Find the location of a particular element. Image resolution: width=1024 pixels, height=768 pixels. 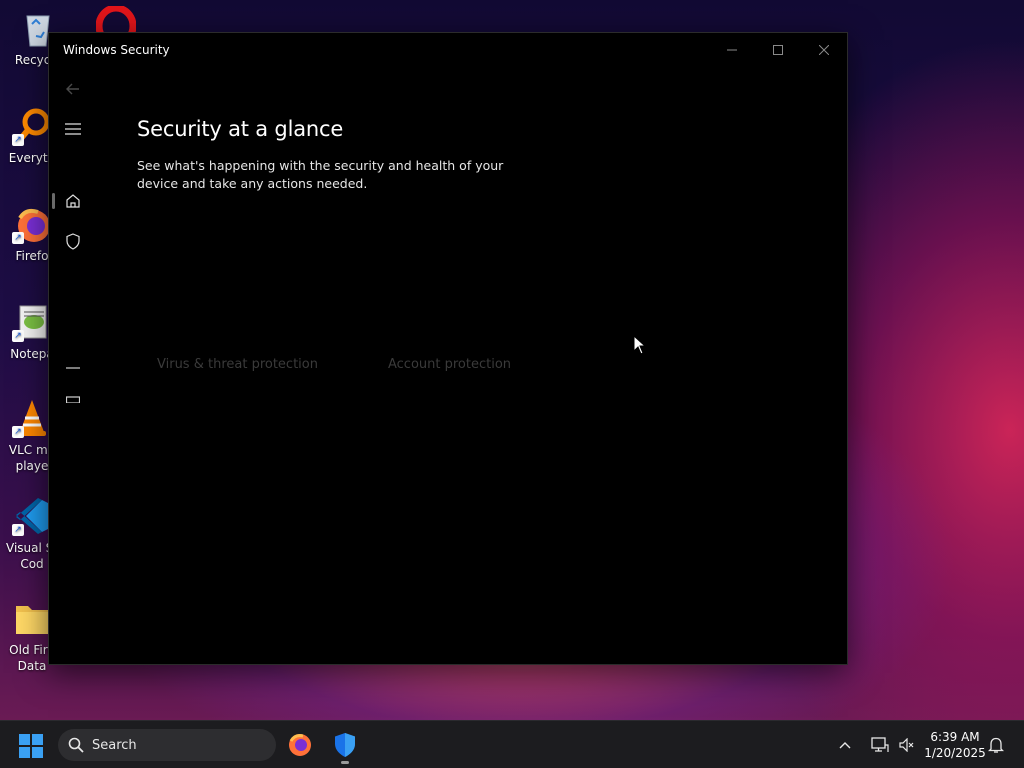

hamburger-menu-icon is located at coordinates (73, 129).